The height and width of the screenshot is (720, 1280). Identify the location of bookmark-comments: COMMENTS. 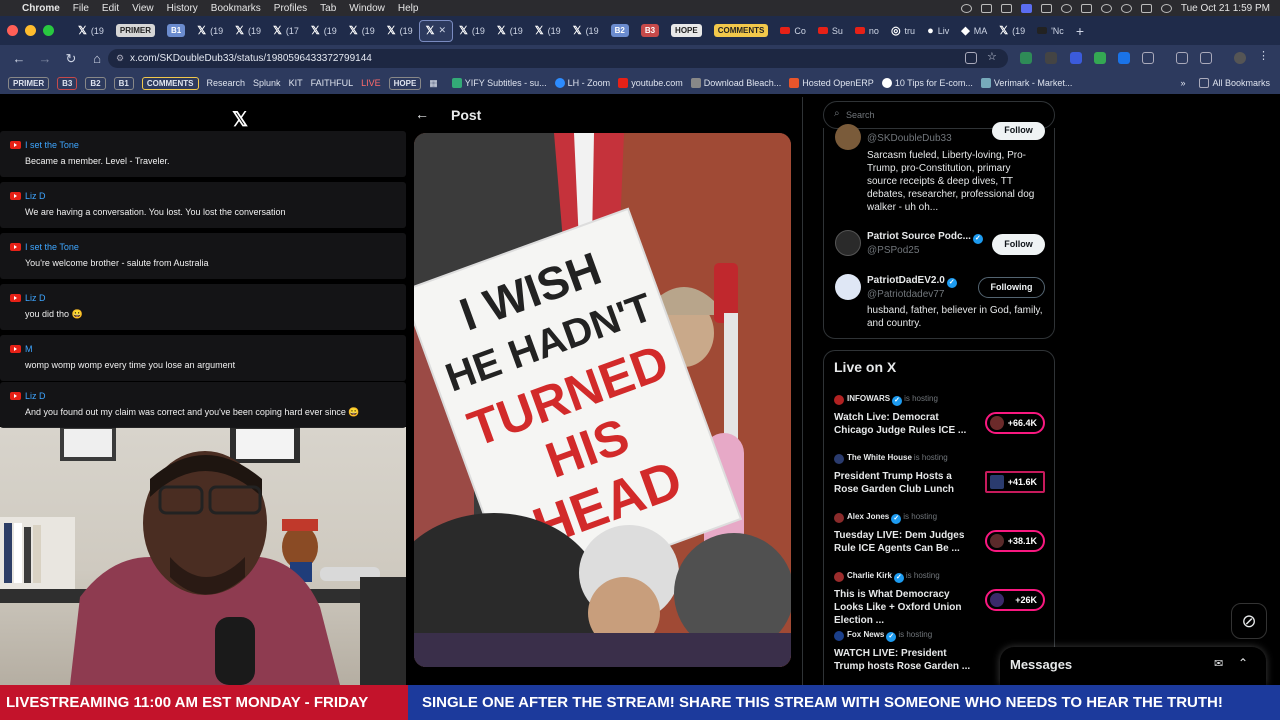
(170, 83).